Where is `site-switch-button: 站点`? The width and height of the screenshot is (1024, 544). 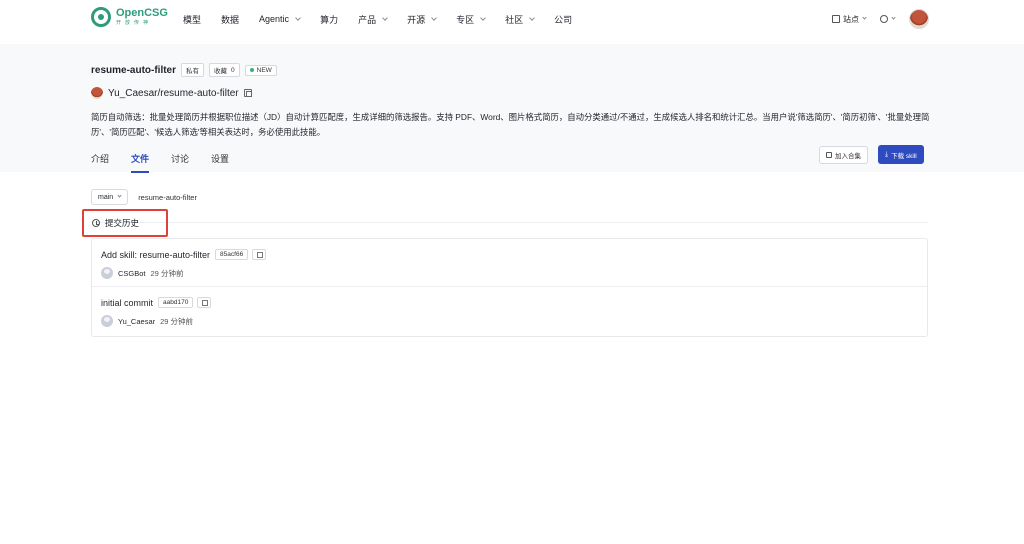 site-switch-button: 站点 is located at coordinates (849, 19).